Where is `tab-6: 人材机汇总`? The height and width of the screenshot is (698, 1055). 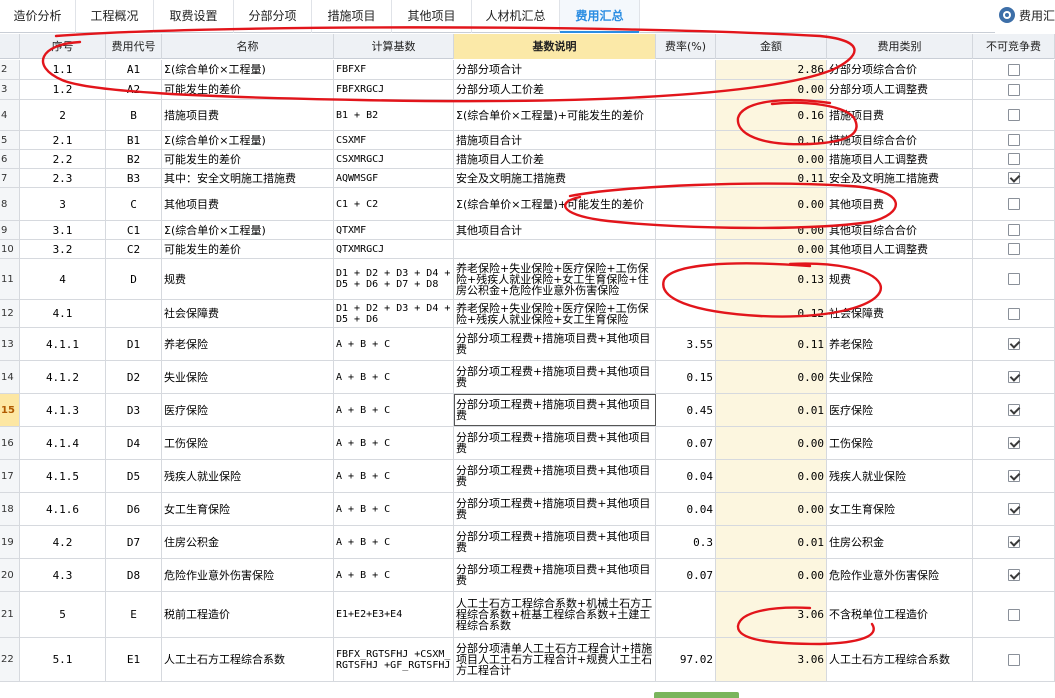
tab-6: 人材机汇总 is located at coordinates (516, 16).